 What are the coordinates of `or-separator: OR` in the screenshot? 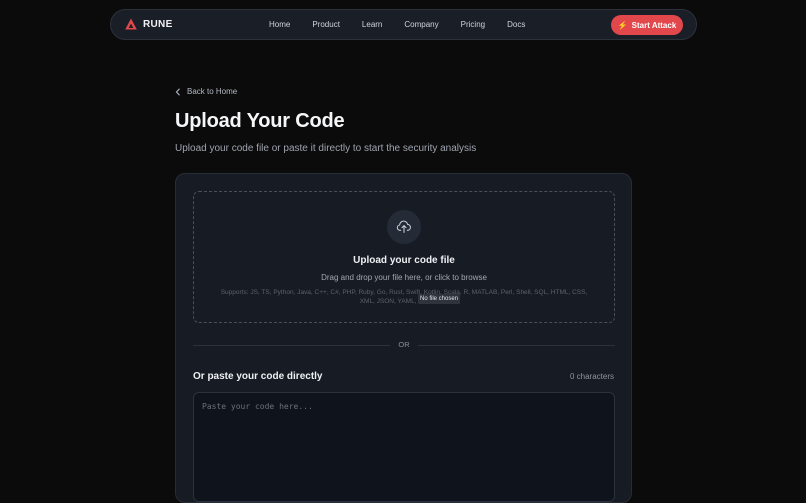 It's located at (404, 344).